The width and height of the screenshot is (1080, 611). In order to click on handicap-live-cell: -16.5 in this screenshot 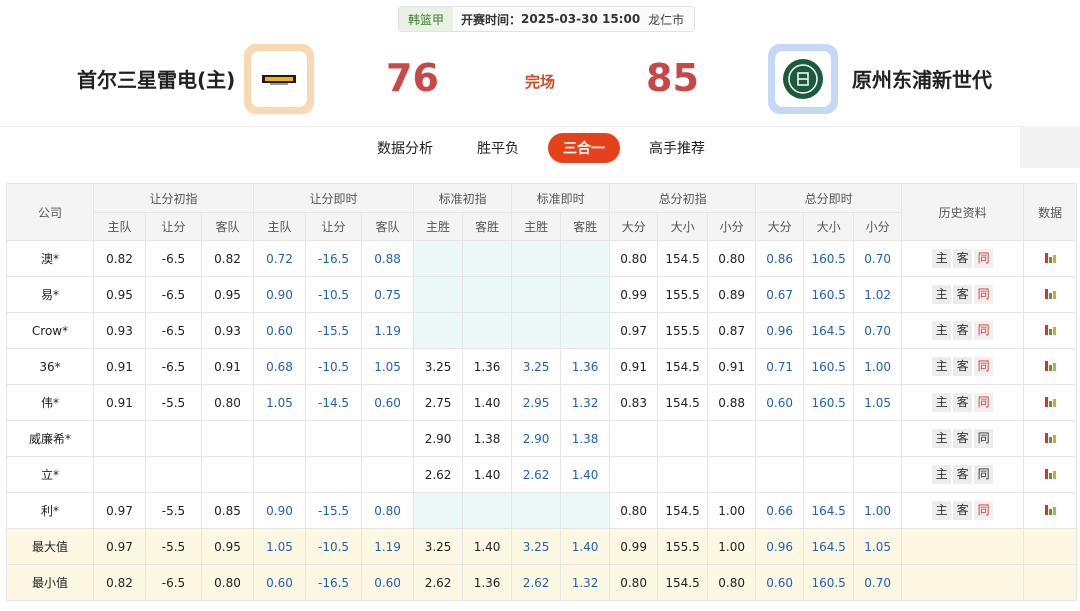, I will do `click(334, 582)`.